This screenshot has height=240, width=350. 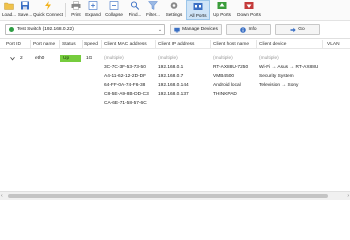 What do you see at coordinates (48, 5) in the screenshot?
I see `lightning-icon` at bounding box center [48, 5].